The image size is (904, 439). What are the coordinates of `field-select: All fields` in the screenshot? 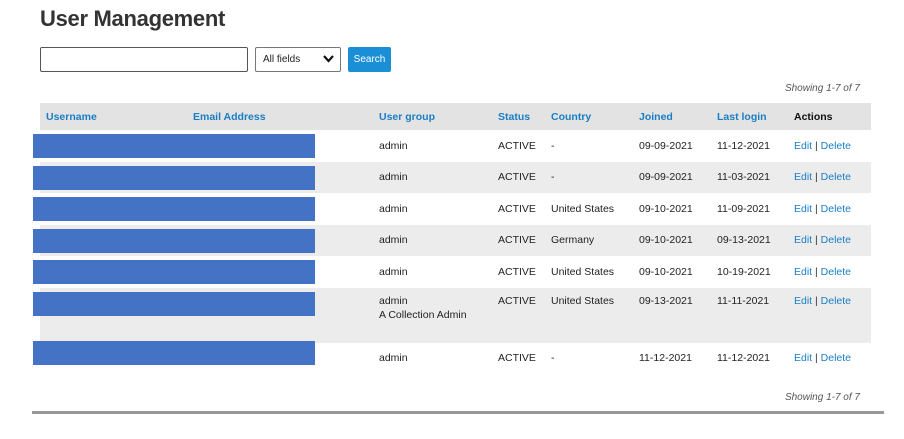 It's located at (298, 59).